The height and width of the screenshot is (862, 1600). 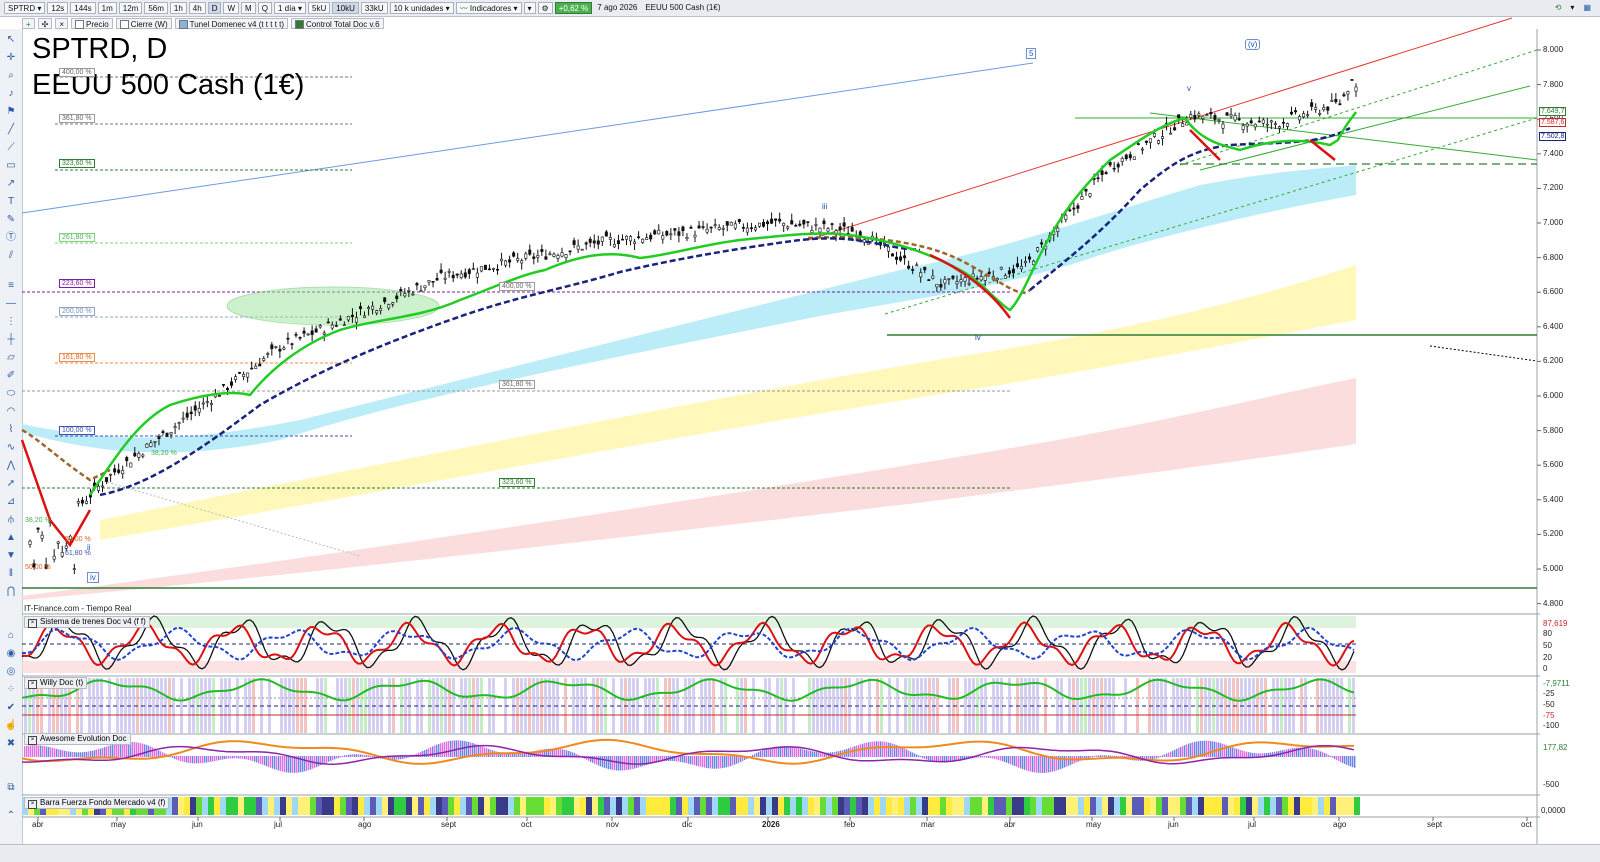 I want to click on fib-label: 223,60 %, so click(x=77, y=283).